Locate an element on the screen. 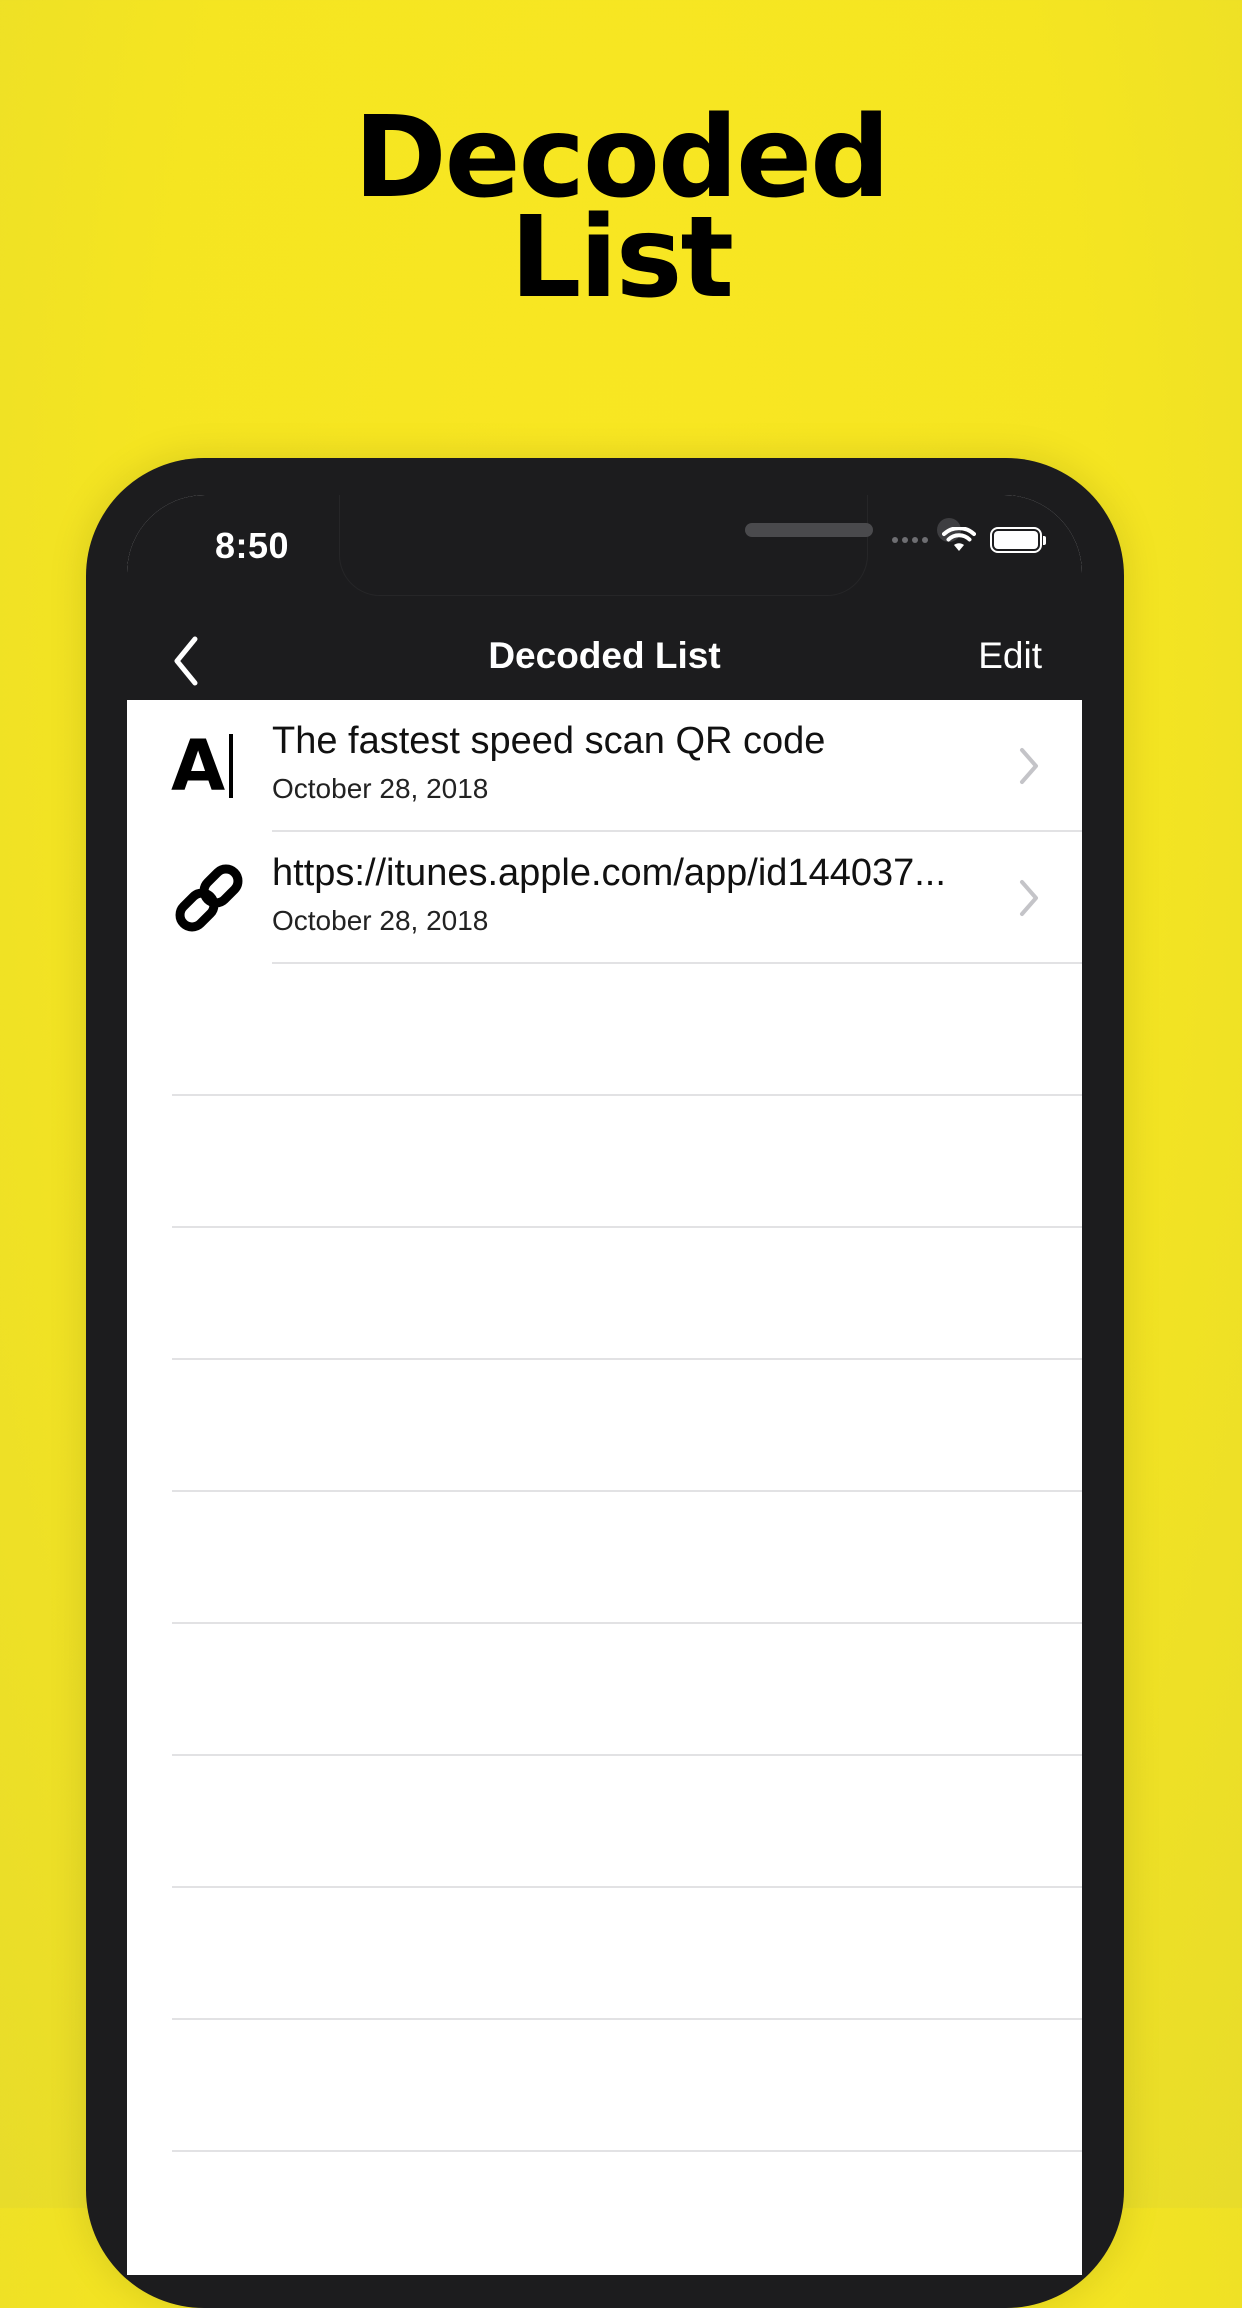 The height and width of the screenshot is (2308, 1242). navigation-bar: Decoded List Edit is located at coordinates (604, 657).